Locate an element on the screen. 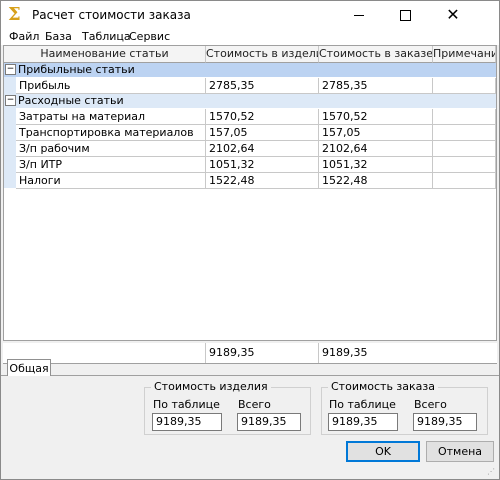 Image resolution: width=500 pixels, height=480 pixels. item-by-table-label: По таблице is located at coordinates (186, 404).